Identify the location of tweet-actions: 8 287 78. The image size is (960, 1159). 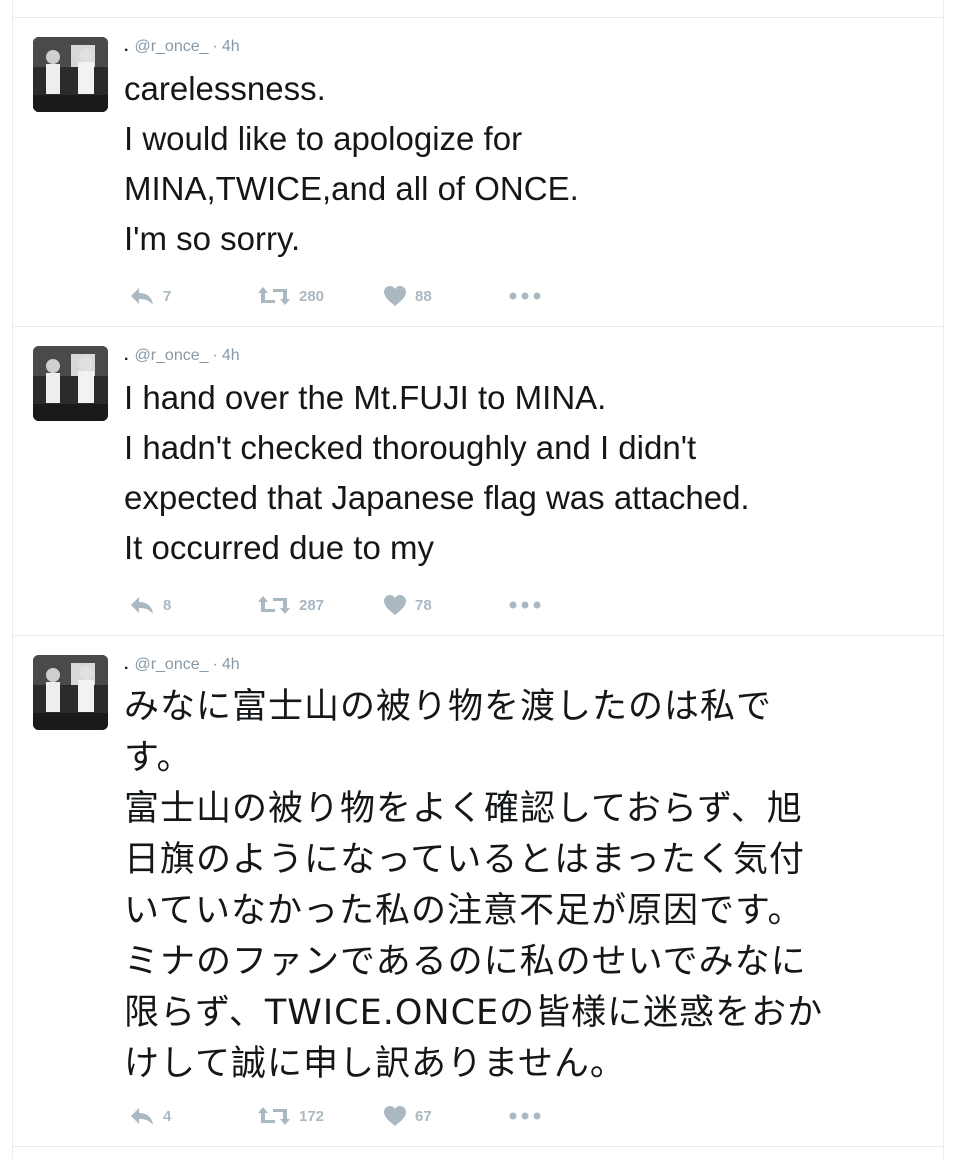
(335, 605).